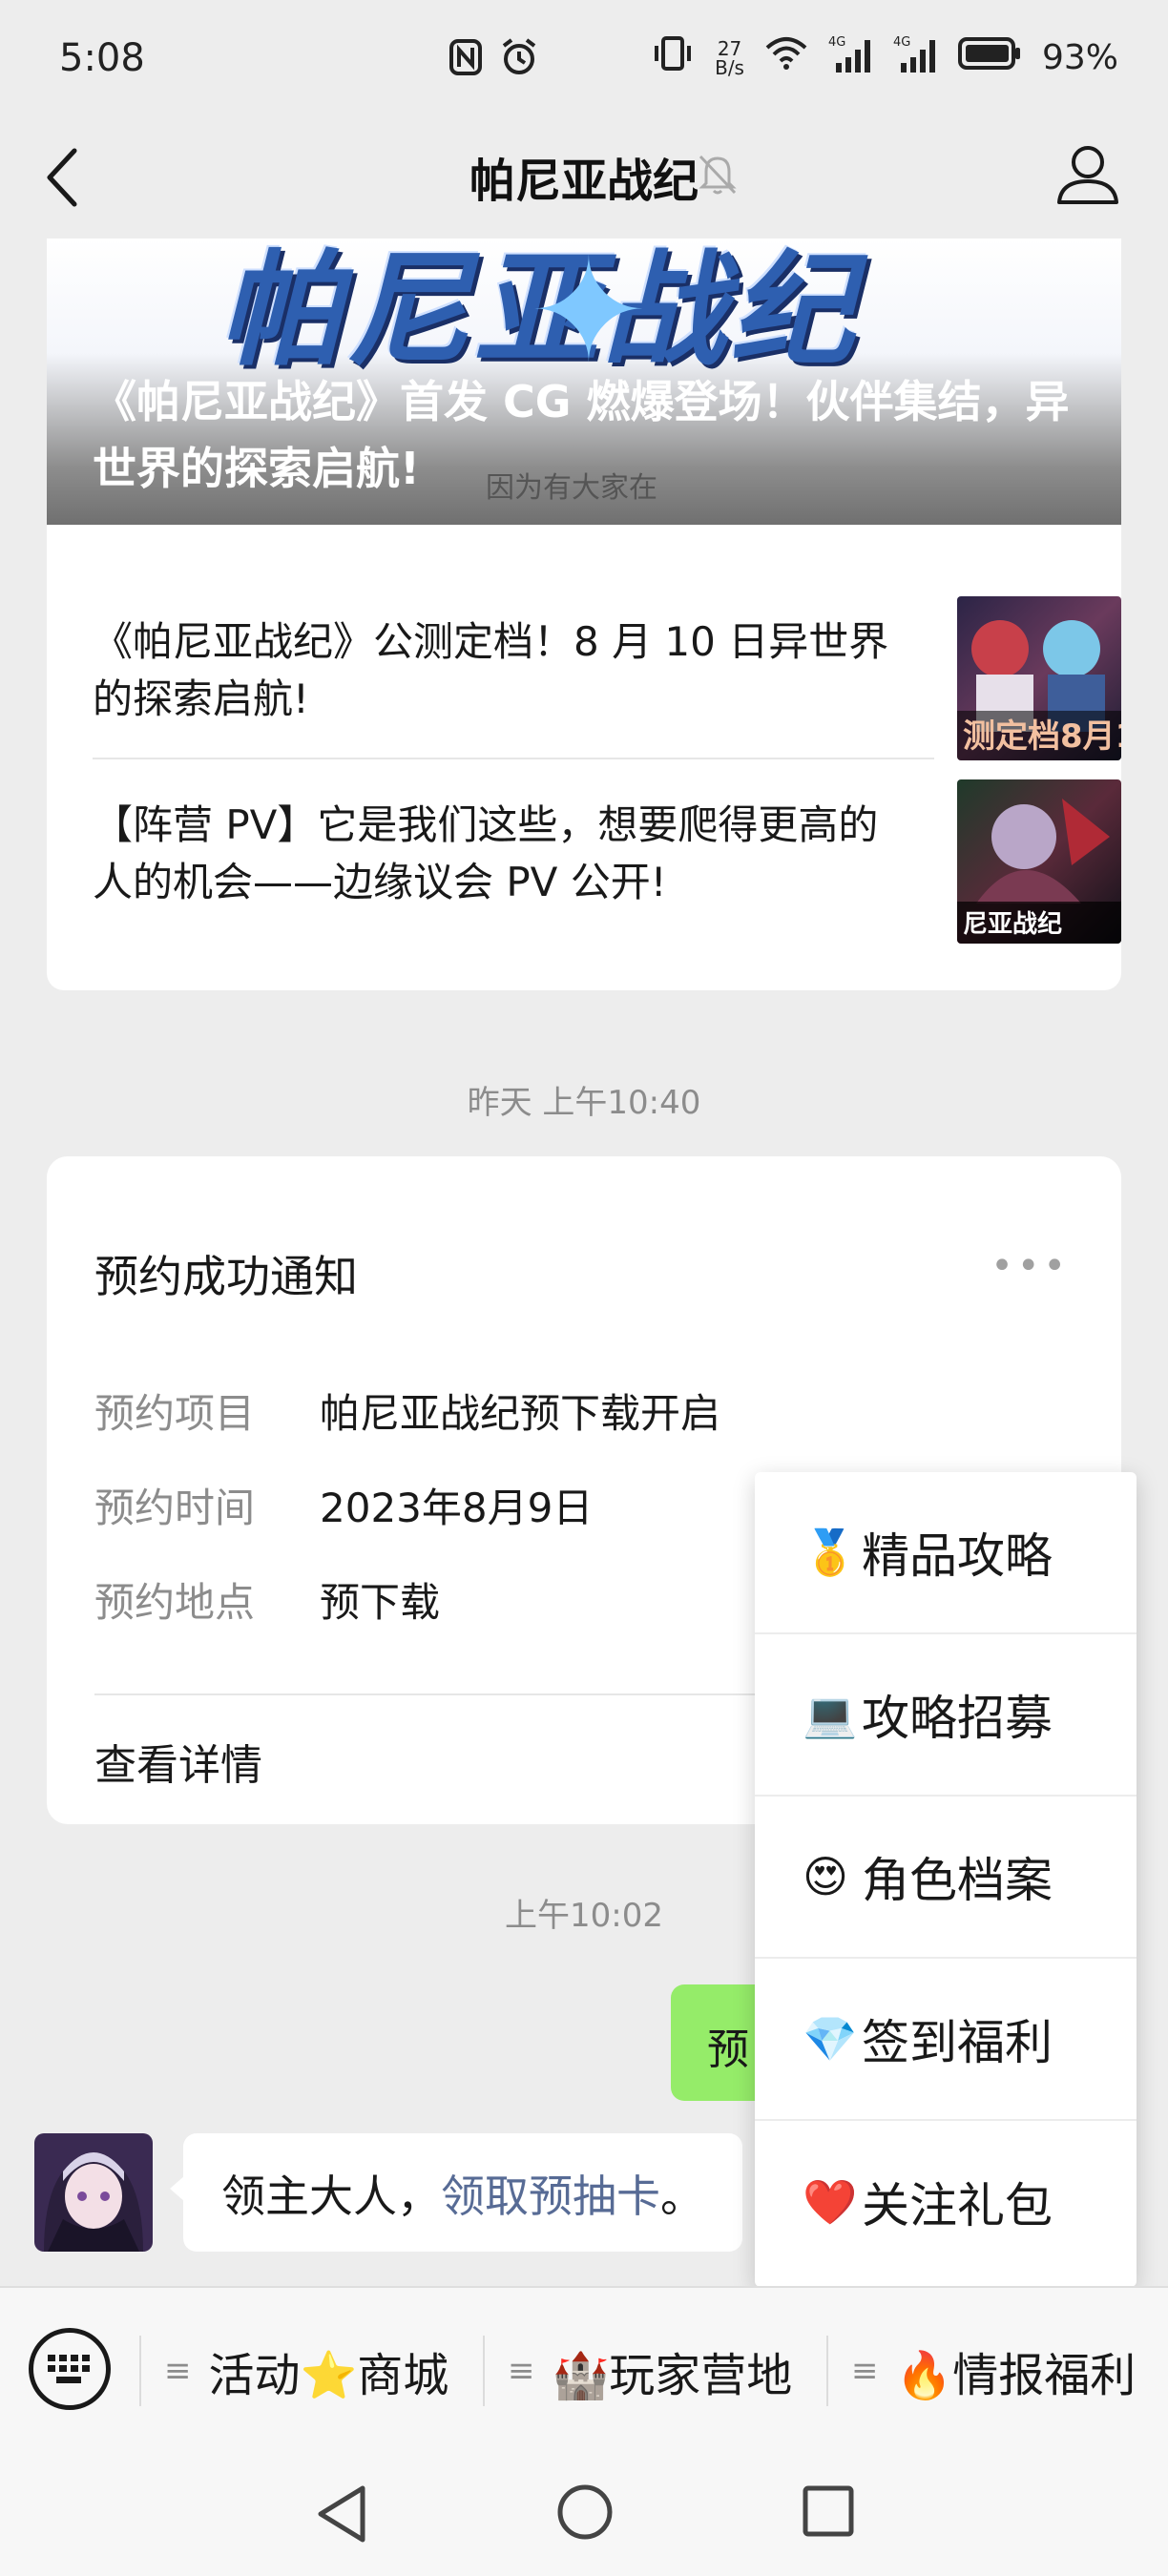  Describe the element at coordinates (1042, 736) in the screenshot. I see `svg-text: 测定档8月10` at that location.